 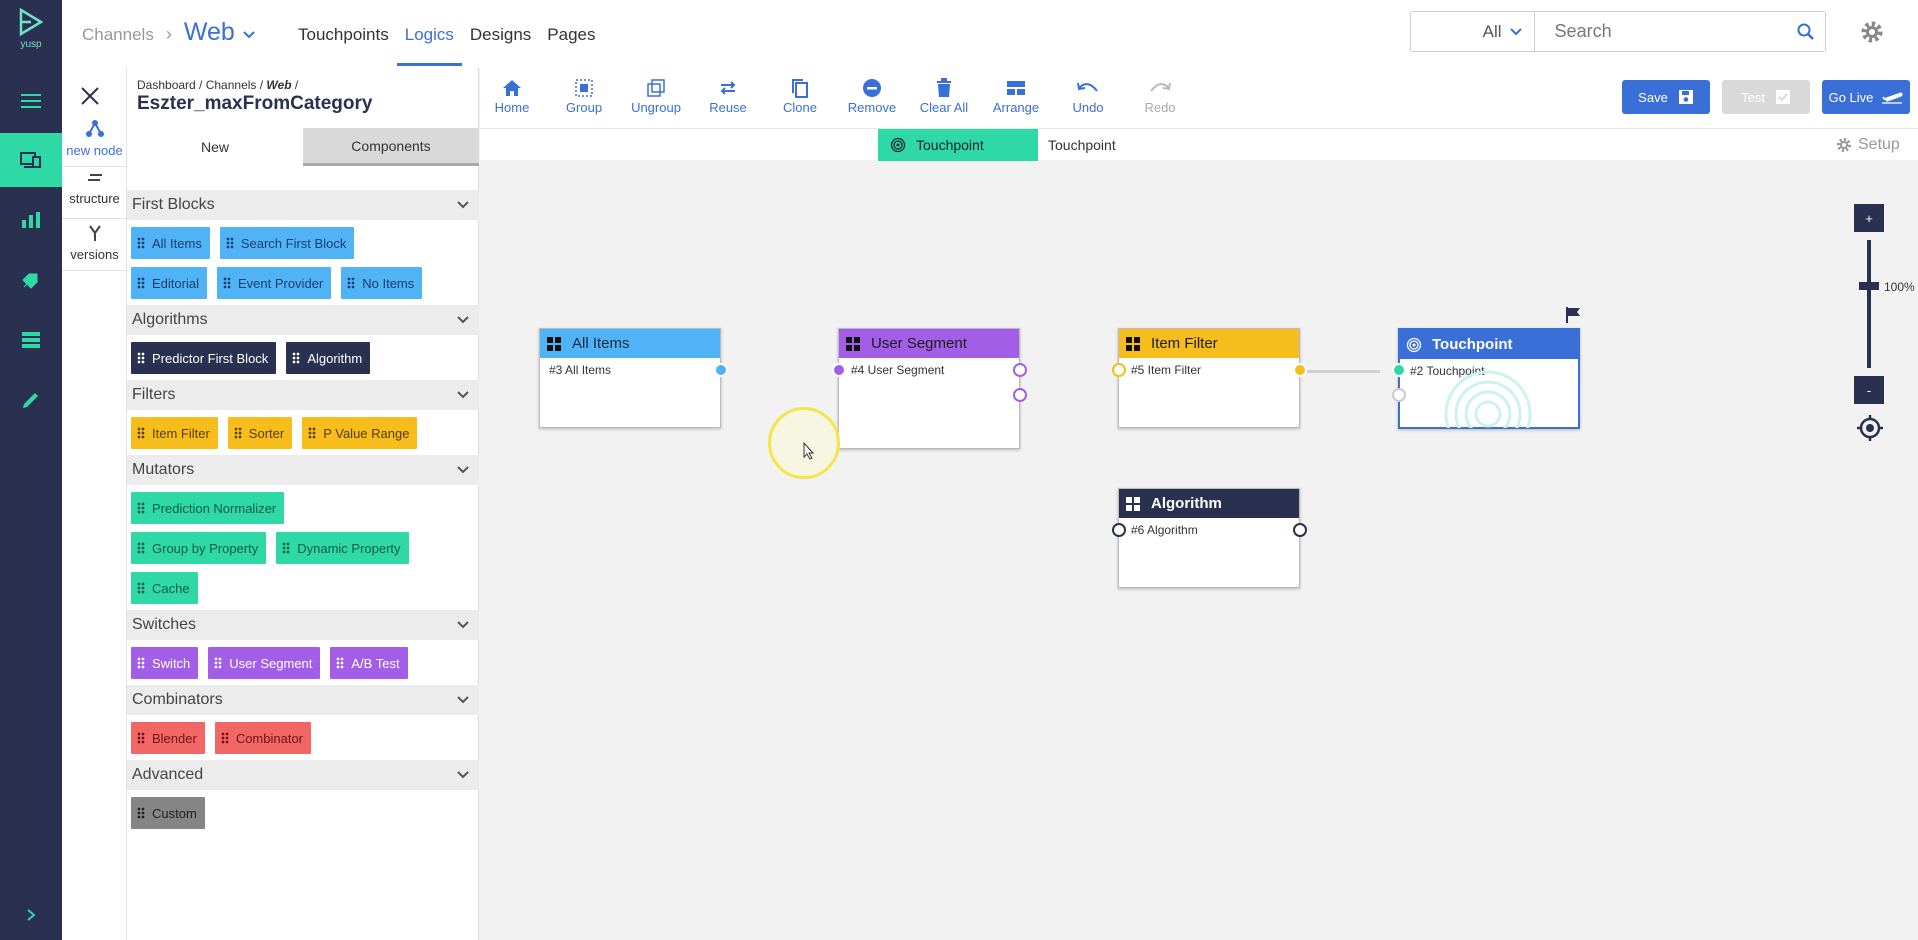 I want to click on zoom-in-button: +, so click(x=1869, y=218).